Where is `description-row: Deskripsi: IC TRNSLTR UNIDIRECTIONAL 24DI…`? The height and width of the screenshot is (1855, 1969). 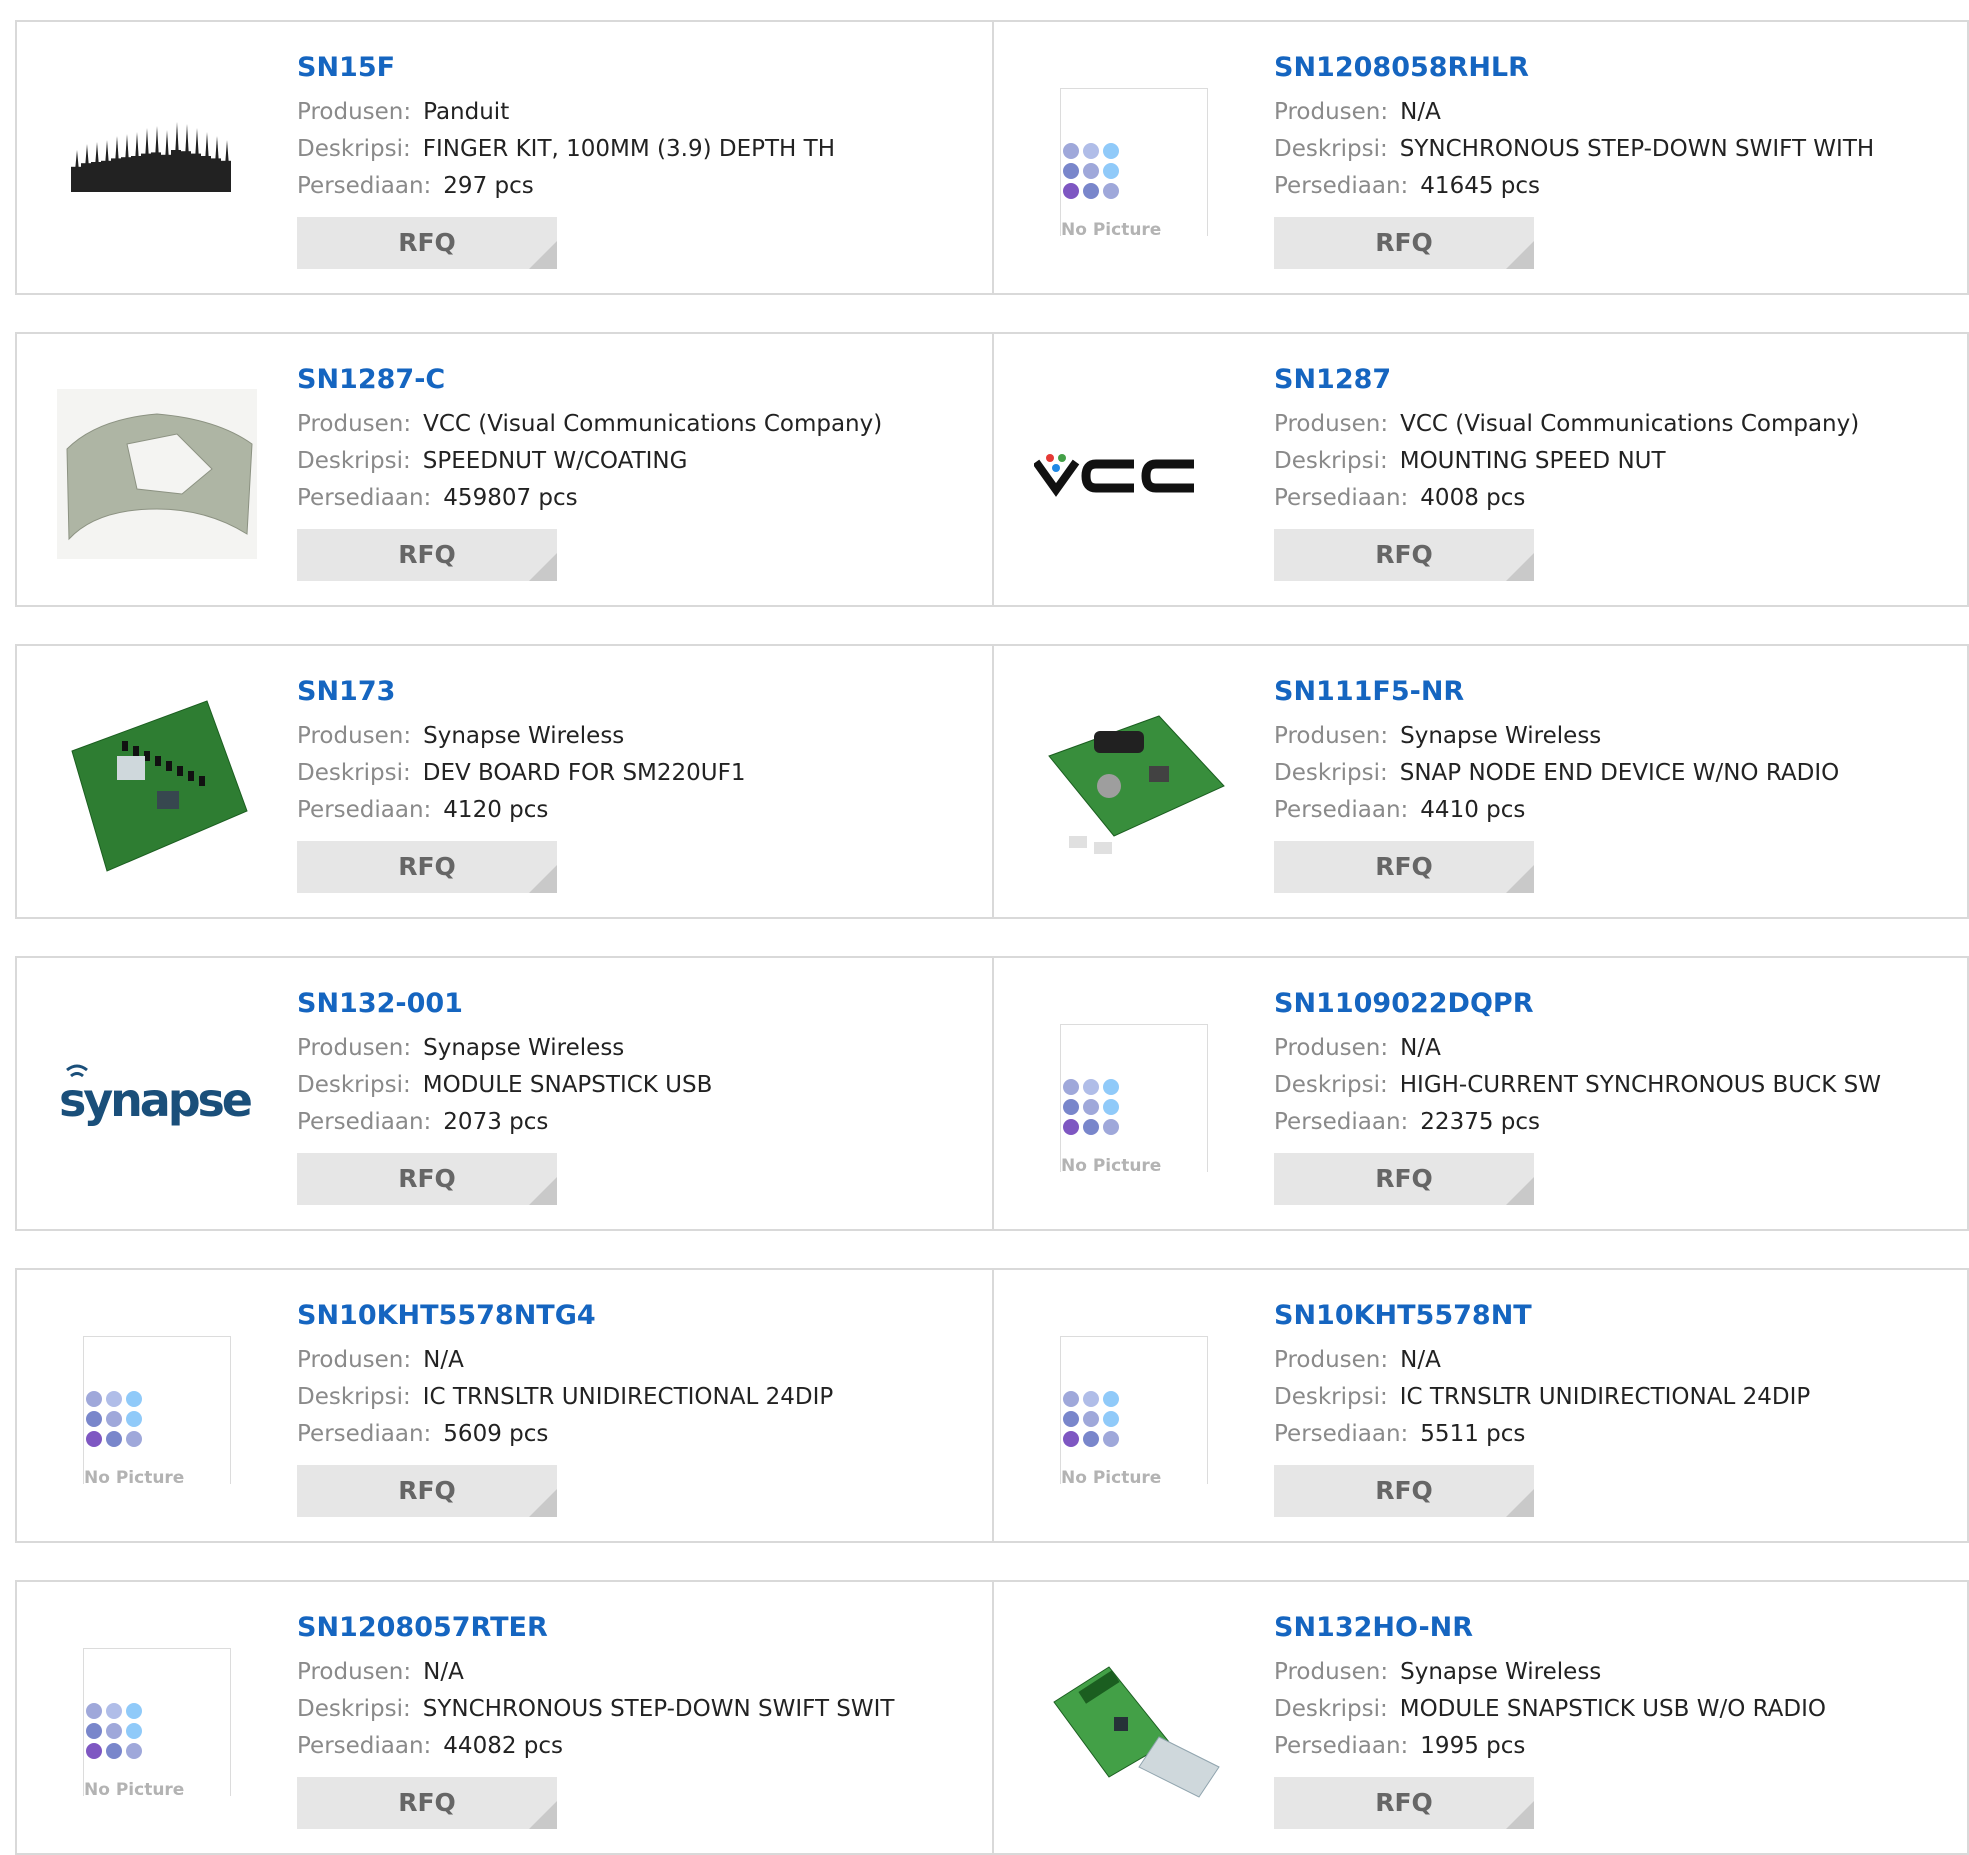 description-row: Deskripsi: IC TRNSLTR UNIDIRECTIONAL 24DI… is located at coordinates (639, 1397).